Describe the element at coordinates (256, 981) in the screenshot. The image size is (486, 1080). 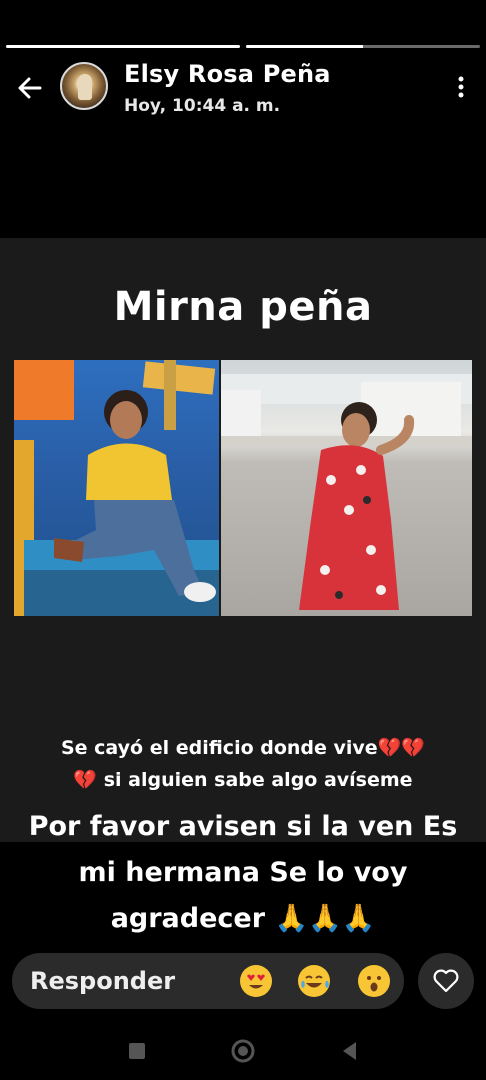
I see `heart-eyes-emoji` at that location.